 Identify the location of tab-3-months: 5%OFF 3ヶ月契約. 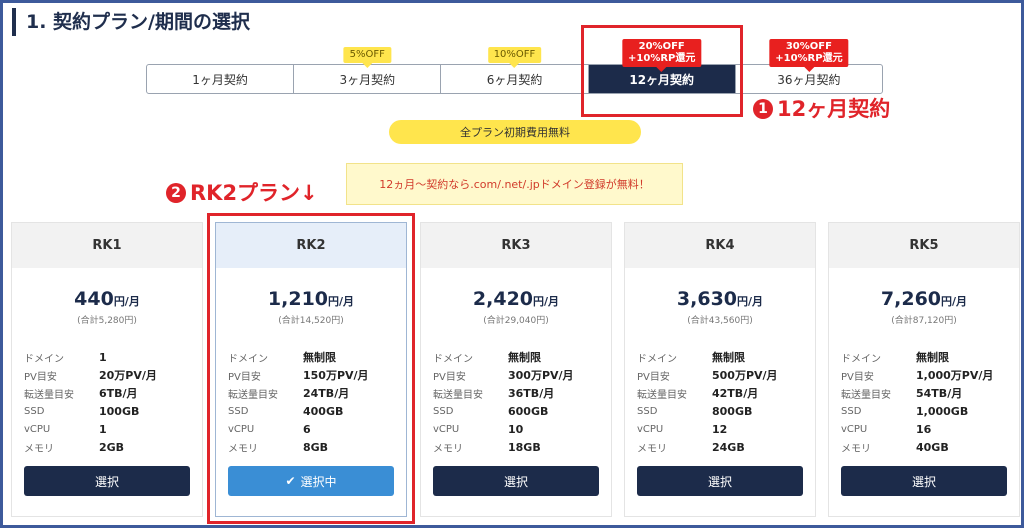
(368, 70).